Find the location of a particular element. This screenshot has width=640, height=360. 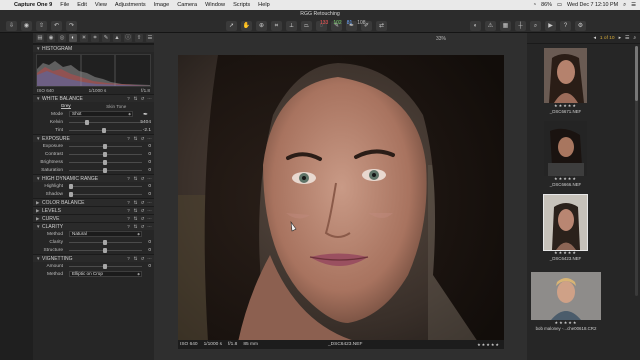

next-icon: ▸ is located at coordinates (620, 38).